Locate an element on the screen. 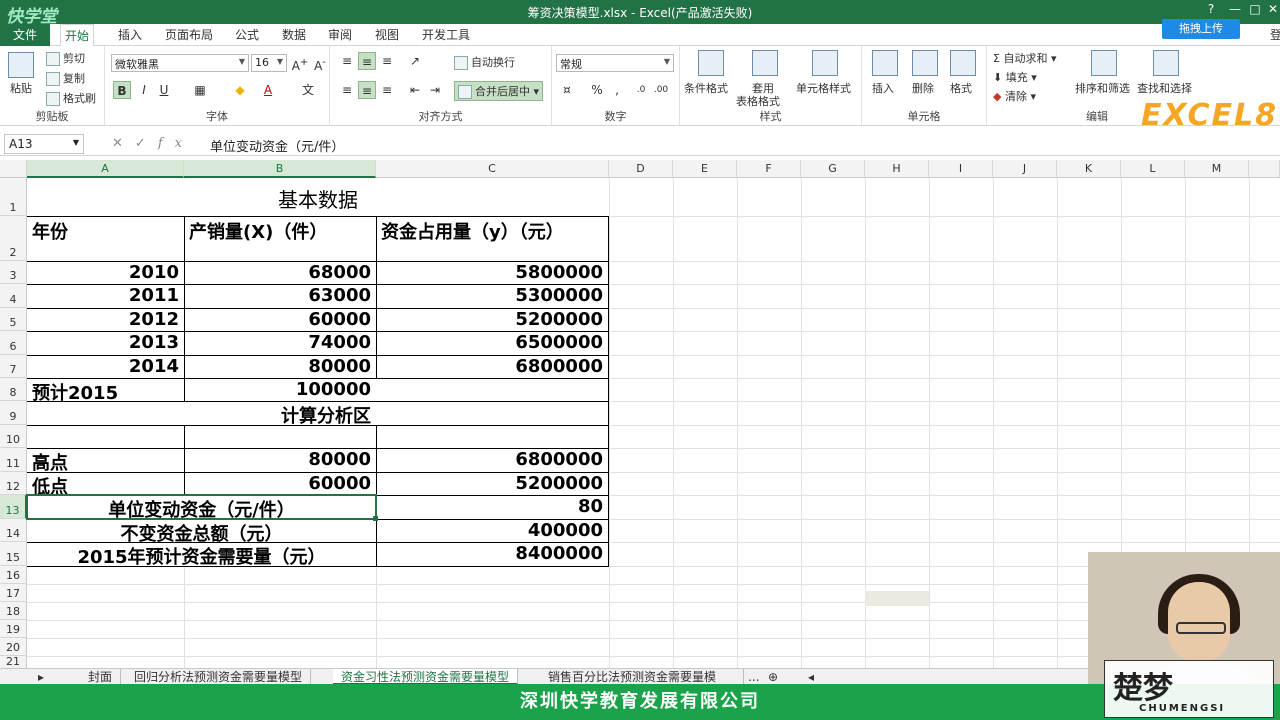 This screenshot has width=1280, height=720. row-header: 12 is located at coordinates (13, 483).